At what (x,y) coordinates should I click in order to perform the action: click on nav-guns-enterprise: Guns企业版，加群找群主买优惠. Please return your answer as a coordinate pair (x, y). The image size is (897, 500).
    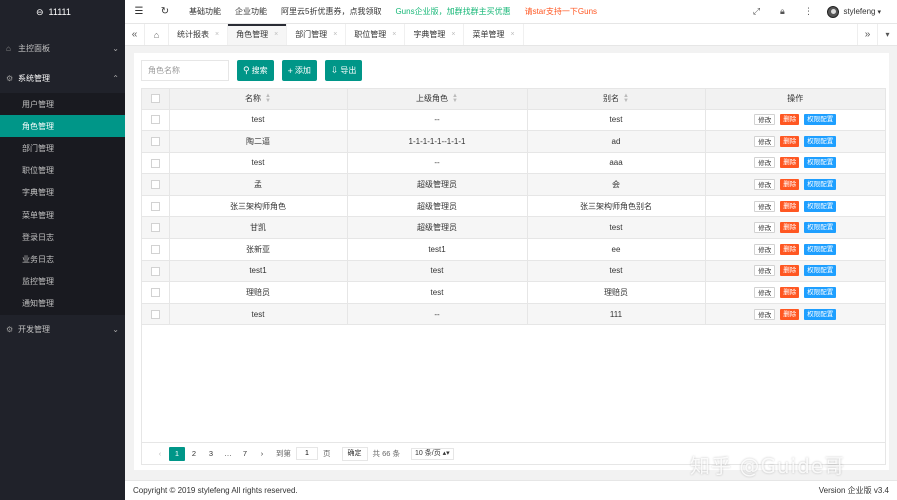
    Looking at the image, I should click on (452, 11).